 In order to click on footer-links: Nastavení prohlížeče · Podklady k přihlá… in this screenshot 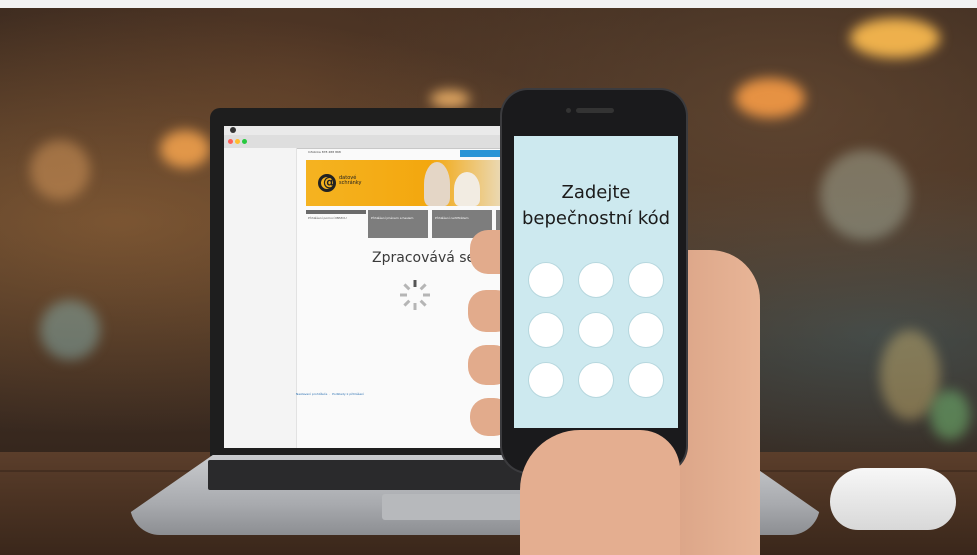, I will do `click(330, 394)`.